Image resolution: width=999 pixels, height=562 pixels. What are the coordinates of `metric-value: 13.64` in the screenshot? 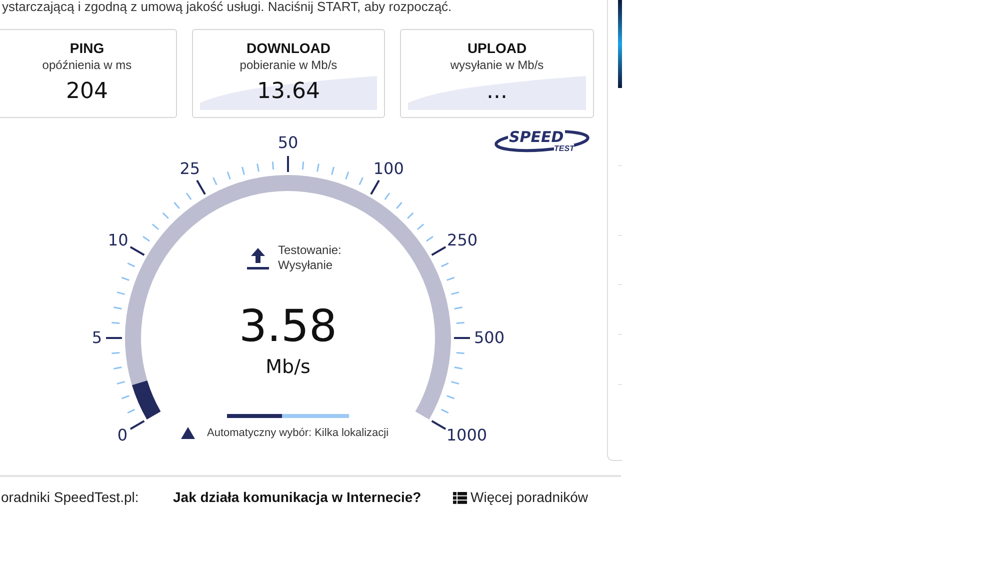 It's located at (288, 92).